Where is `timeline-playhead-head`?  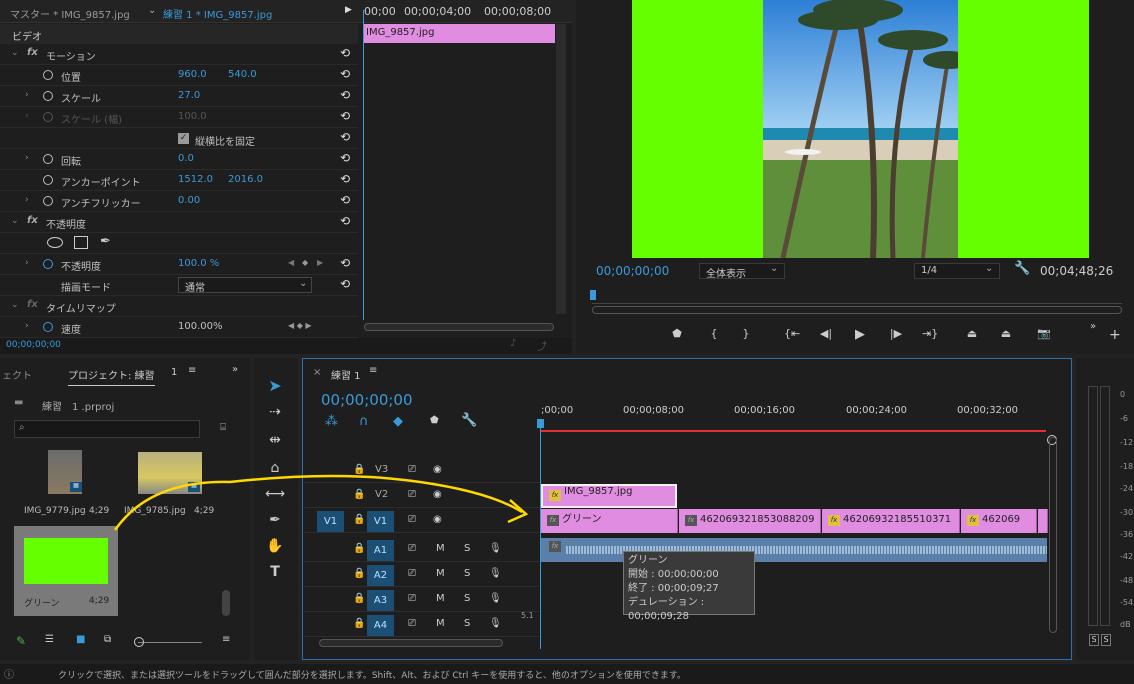 timeline-playhead-head is located at coordinates (540, 423).